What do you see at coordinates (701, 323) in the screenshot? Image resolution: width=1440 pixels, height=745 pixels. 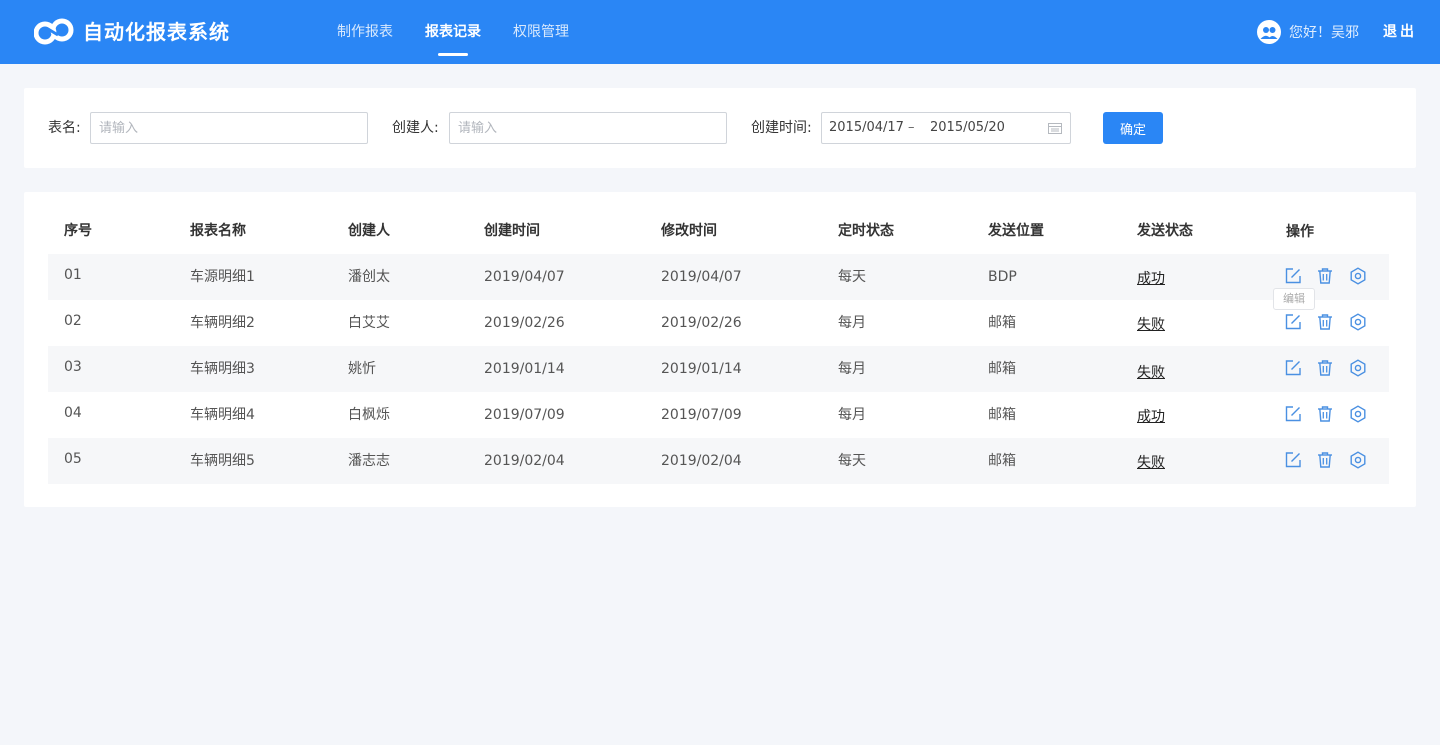 I see `cell-modified-time: 2019/02/26` at bounding box center [701, 323].